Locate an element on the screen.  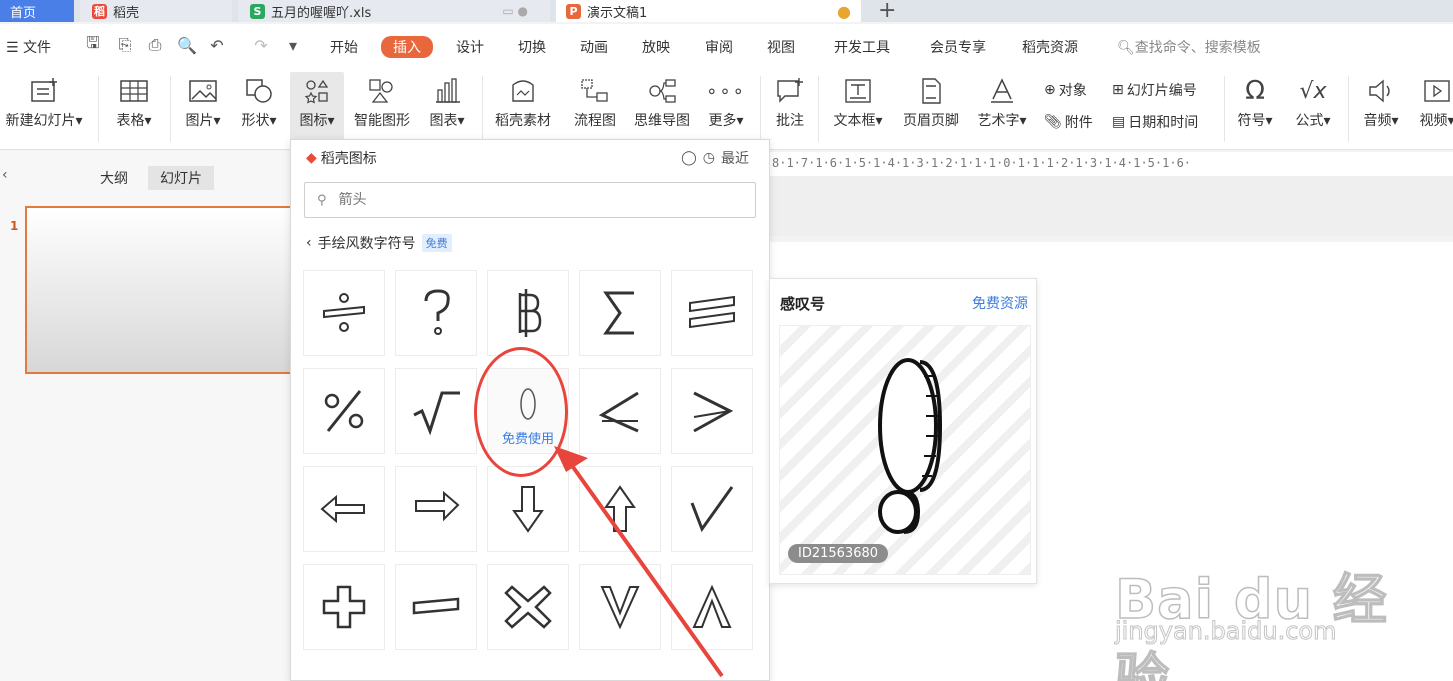
collapse-panel-icon: ‹ is located at coordinates (5, 175).